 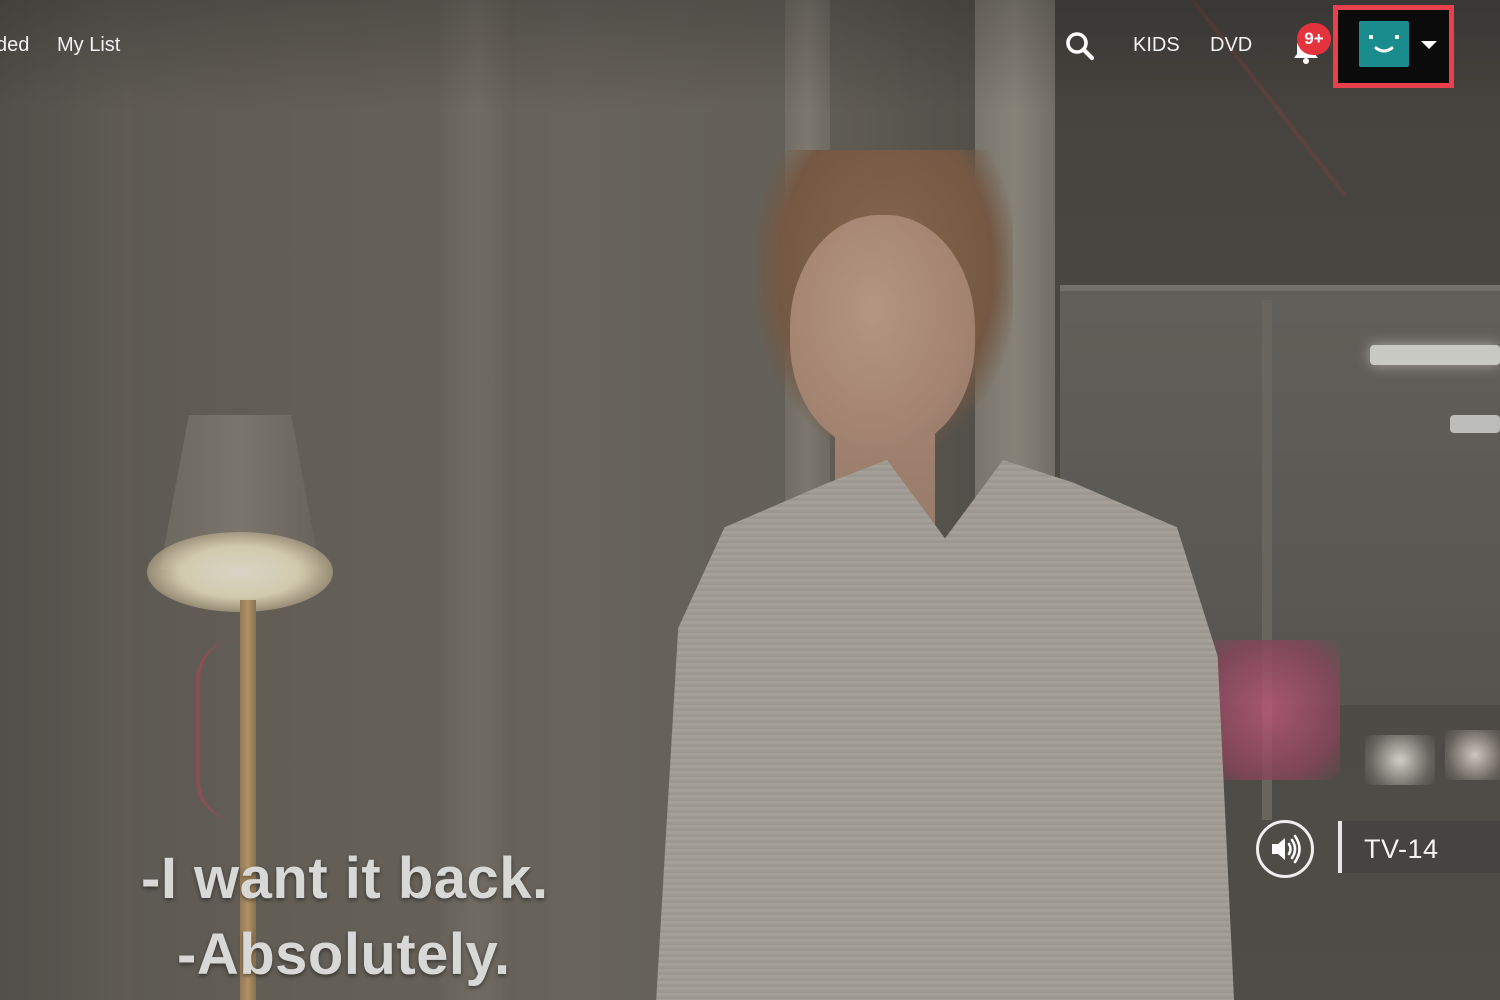 What do you see at coordinates (219, 730) in the screenshot?
I see `floor-lamp-cord` at bounding box center [219, 730].